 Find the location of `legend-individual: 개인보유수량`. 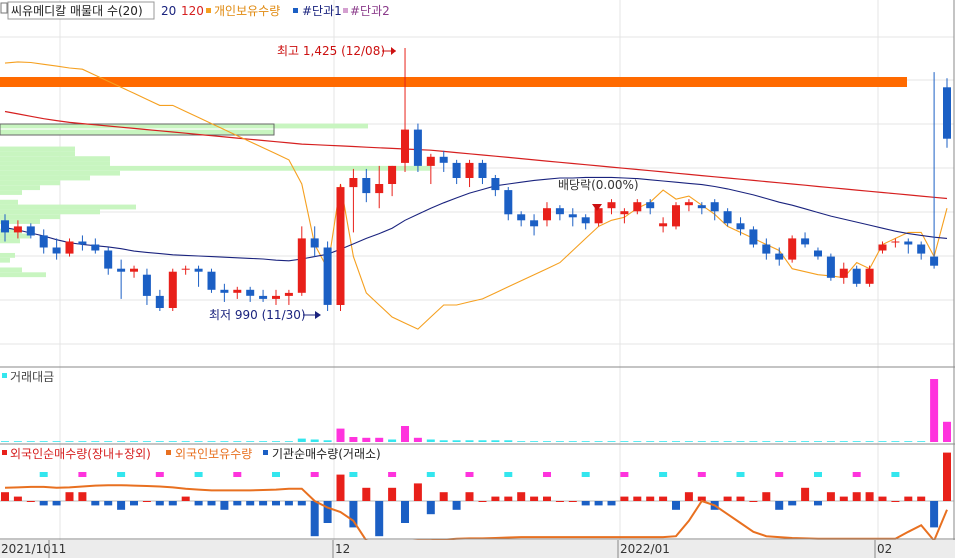

legend-individual: 개인보유수량 is located at coordinates (247, 11).